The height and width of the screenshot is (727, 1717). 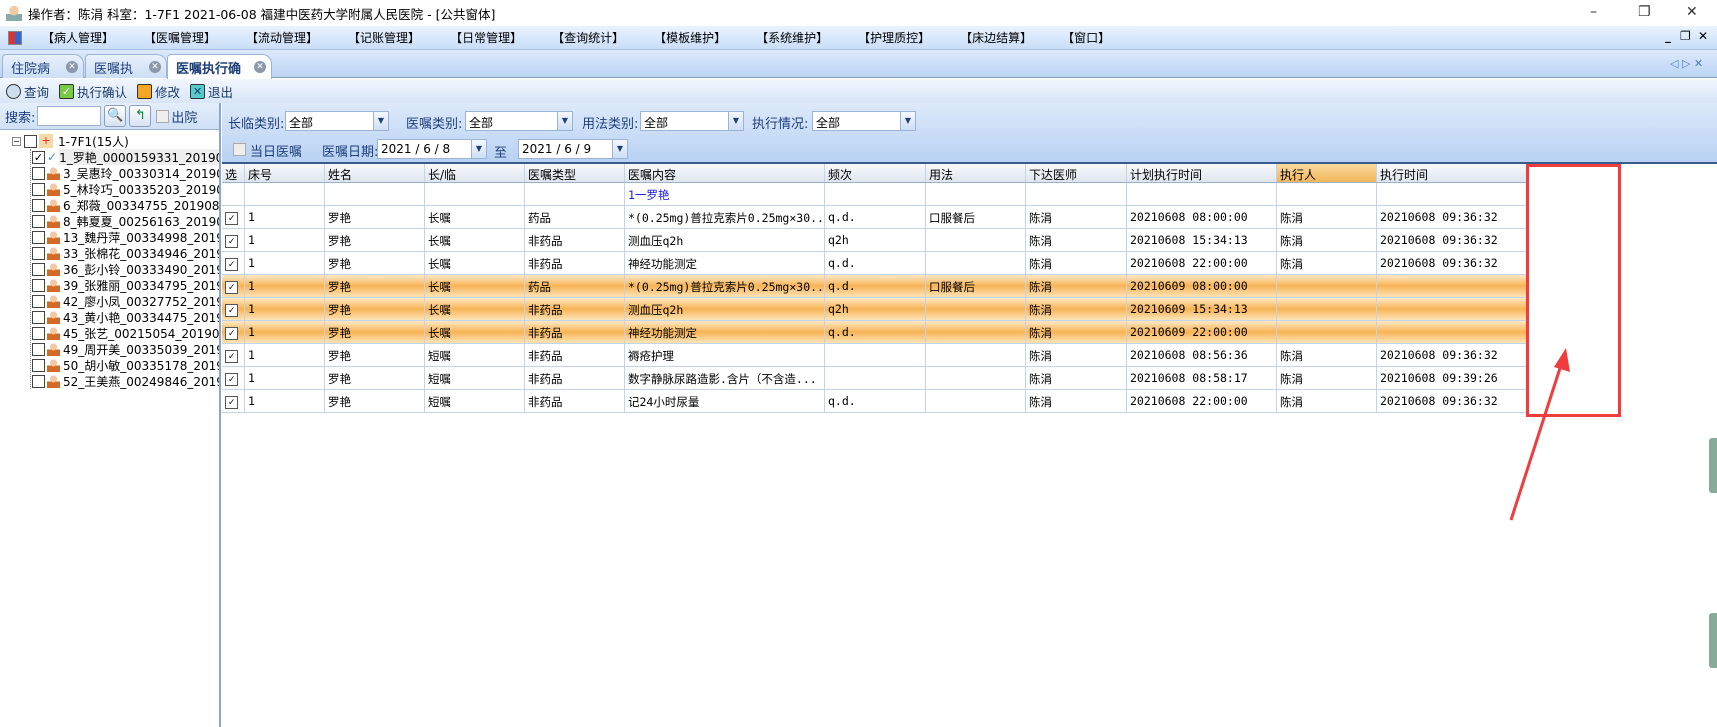 I want to click on confirm-execution-button: ✓ 执行确认, so click(x=93, y=91).